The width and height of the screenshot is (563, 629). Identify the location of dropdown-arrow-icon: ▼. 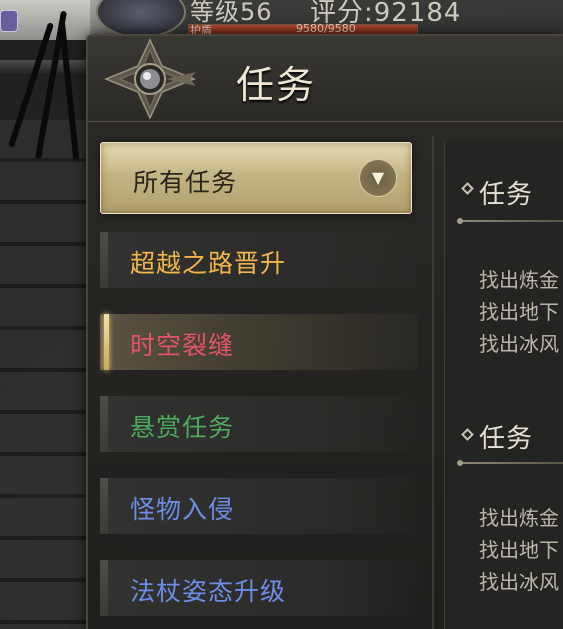
(378, 178).